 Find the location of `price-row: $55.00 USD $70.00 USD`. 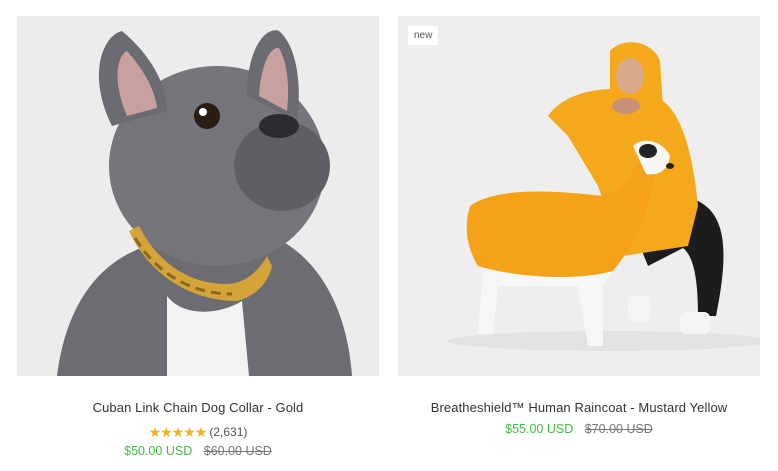

price-row: $55.00 USD $70.00 USD is located at coordinates (579, 429).